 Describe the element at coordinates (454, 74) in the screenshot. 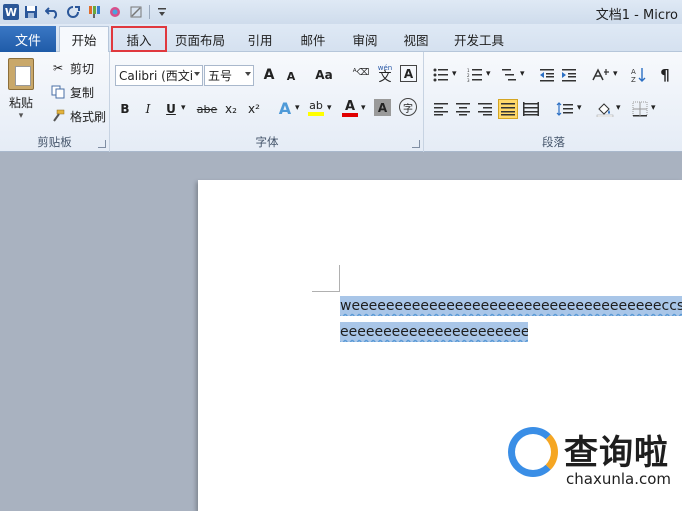

I see `bullets-dropdown-icon: ▾` at that location.